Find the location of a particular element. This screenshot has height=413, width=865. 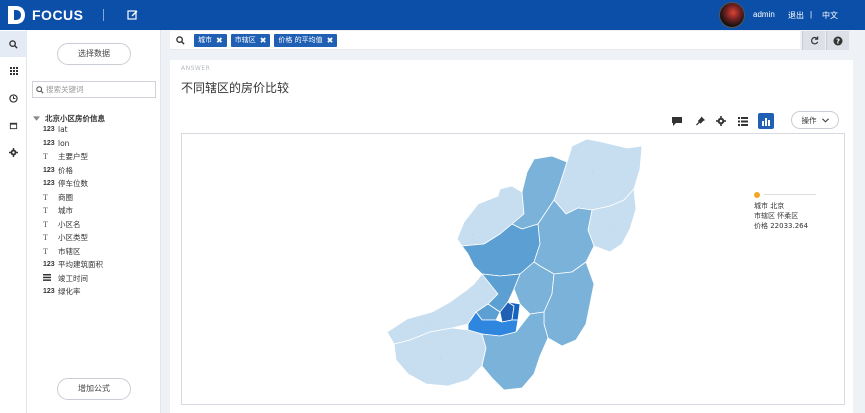

settings-button is located at coordinates (721, 121).